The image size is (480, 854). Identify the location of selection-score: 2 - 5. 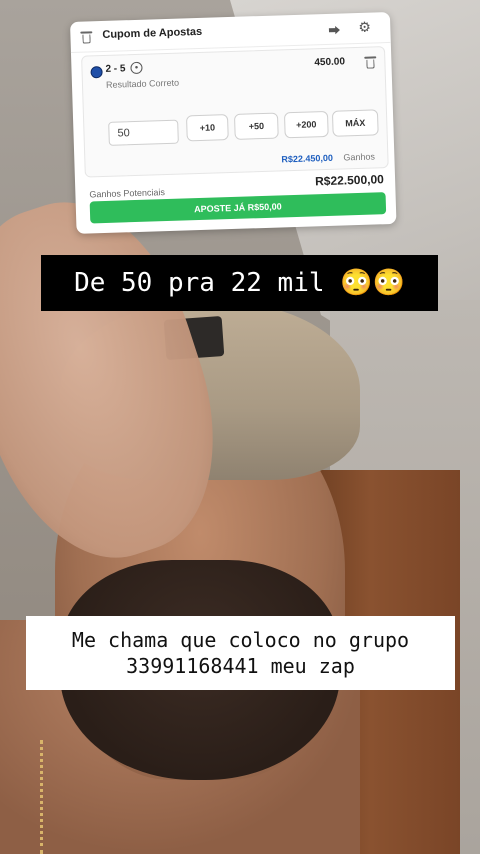
(115, 69).